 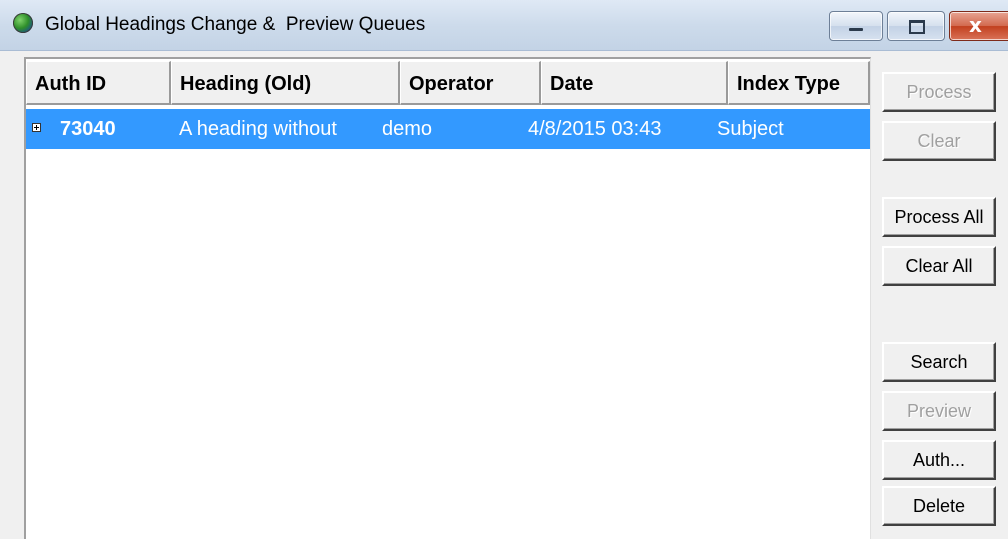 What do you see at coordinates (939, 217) in the screenshot?
I see `process-all-button: Process All` at bounding box center [939, 217].